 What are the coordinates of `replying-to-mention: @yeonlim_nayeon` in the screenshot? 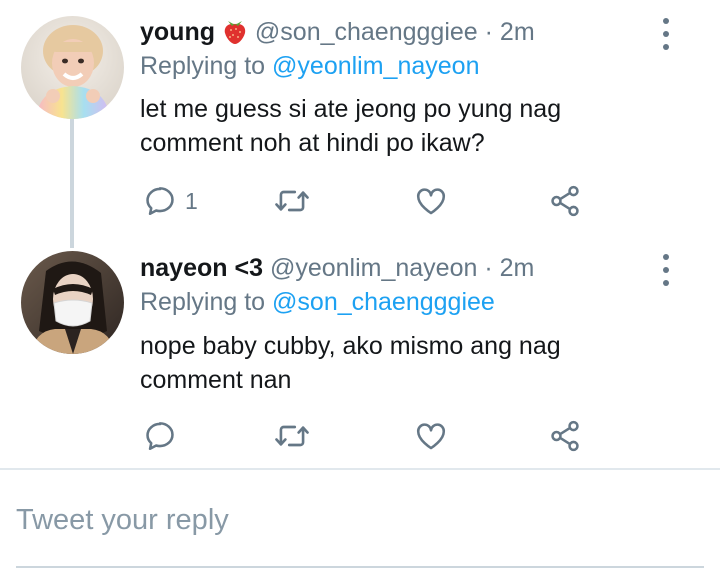 It's located at (375, 66).